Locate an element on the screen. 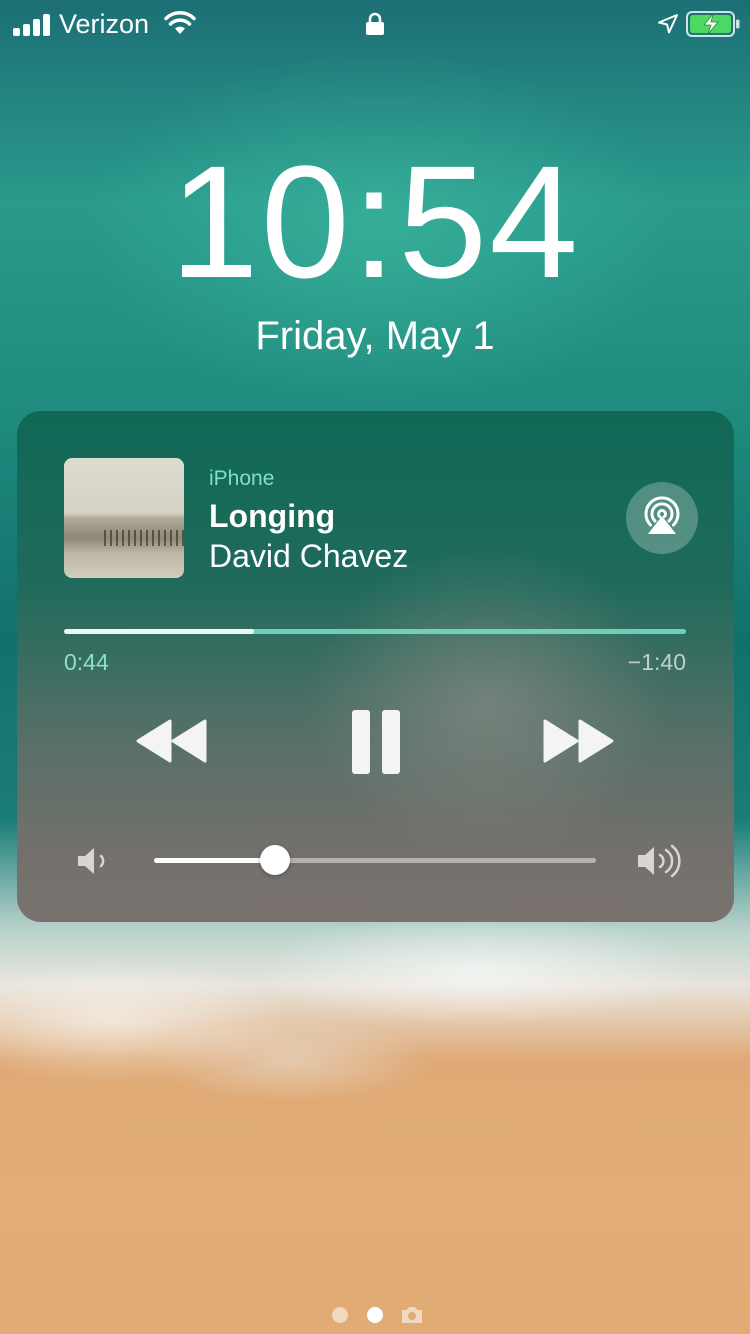 This screenshot has width=750, height=1334. volume-slider-thumb is located at coordinates (275, 860).